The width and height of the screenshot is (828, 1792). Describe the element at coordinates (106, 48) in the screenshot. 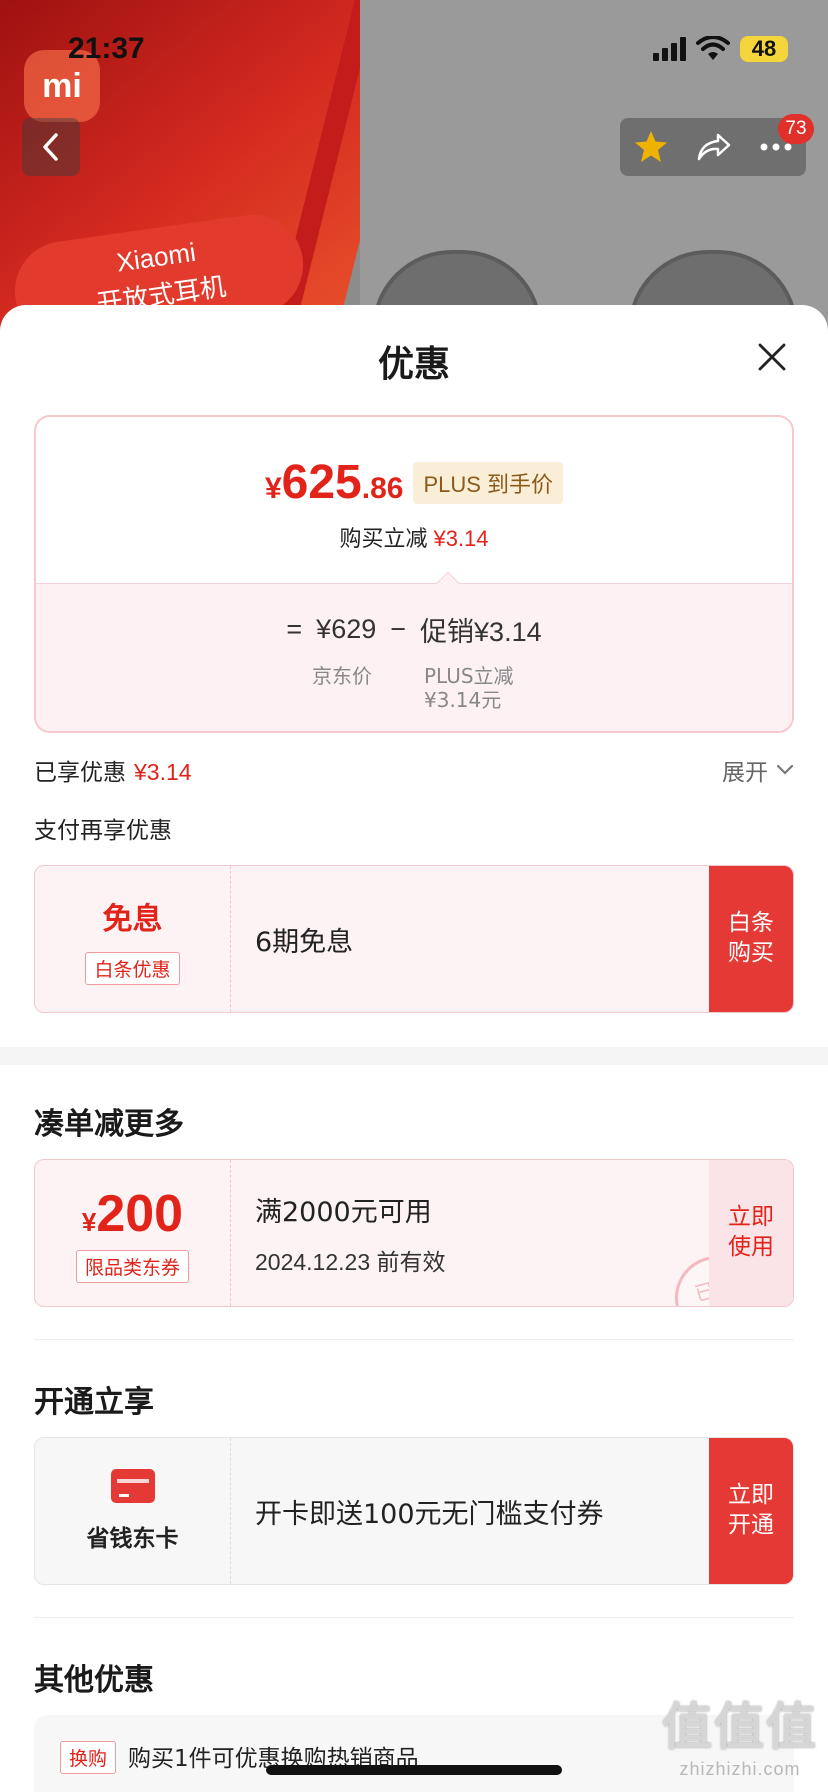

I see `status-time: 21:37` at that location.